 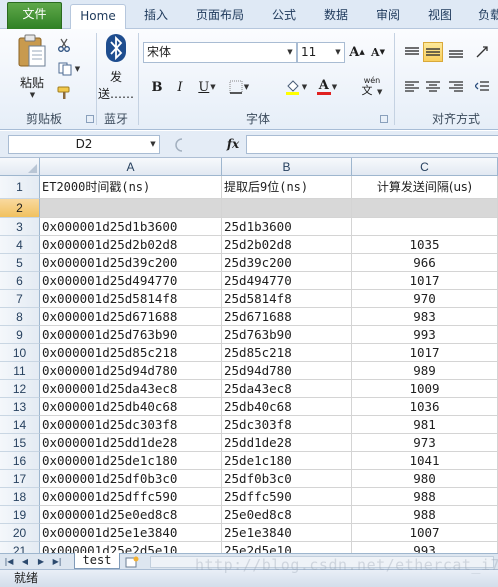 What do you see at coordinates (287, 479) in the screenshot?
I see `cell-b: 25df0b3c0` at bounding box center [287, 479].